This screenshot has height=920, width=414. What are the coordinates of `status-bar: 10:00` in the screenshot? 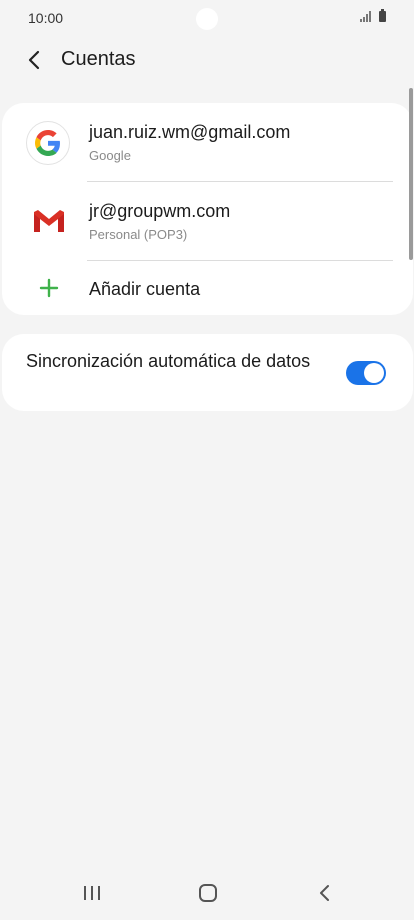 It's located at (207, 18).